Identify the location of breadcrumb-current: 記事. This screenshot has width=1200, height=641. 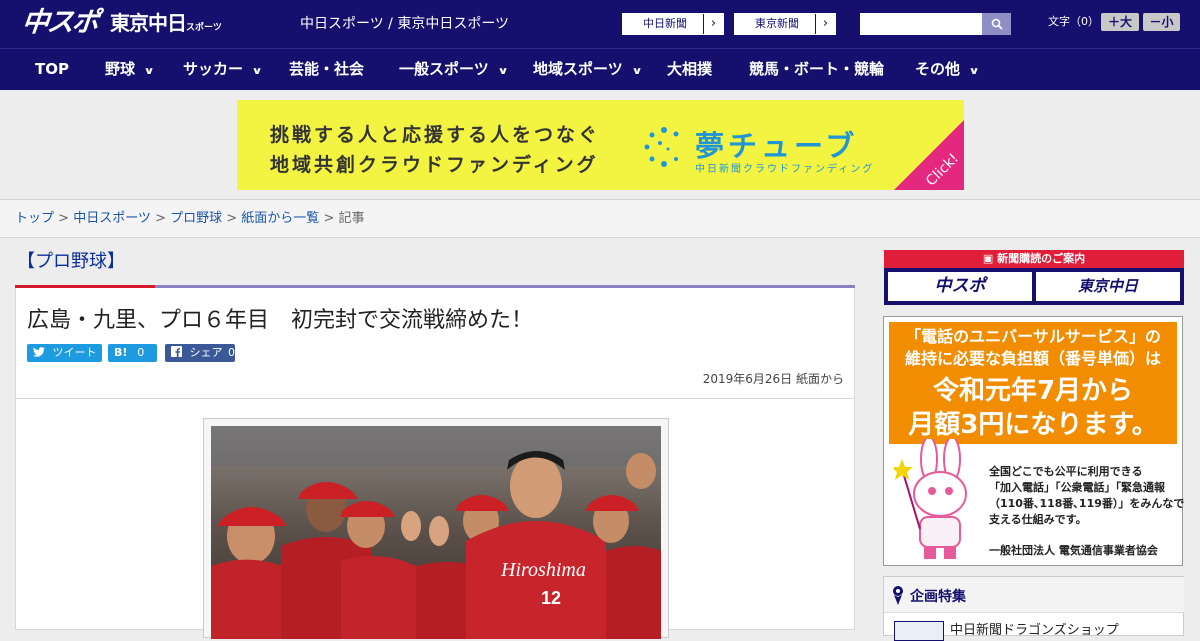
(351, 218).